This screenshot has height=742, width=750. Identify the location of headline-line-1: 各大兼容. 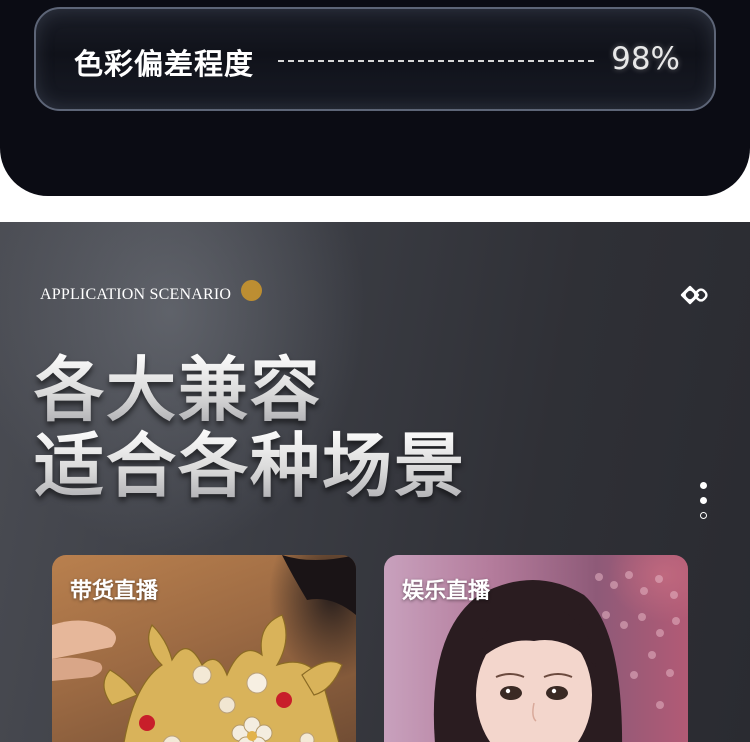
(178, 390).